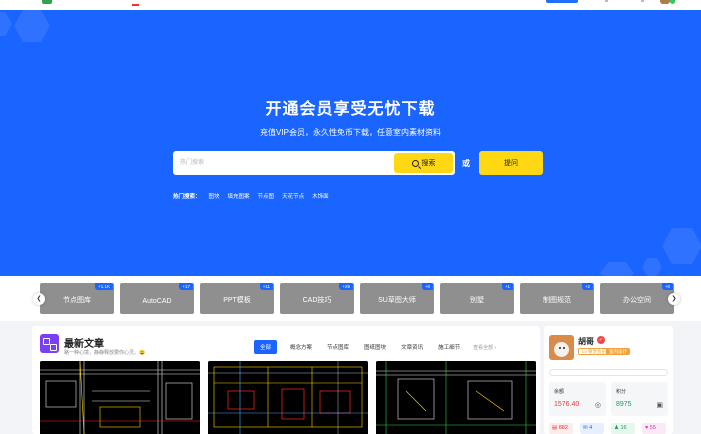 This screenshot has width=701, height=434. I want to click on category-card-ppt: PPT模板 +11, so click(237, 298).